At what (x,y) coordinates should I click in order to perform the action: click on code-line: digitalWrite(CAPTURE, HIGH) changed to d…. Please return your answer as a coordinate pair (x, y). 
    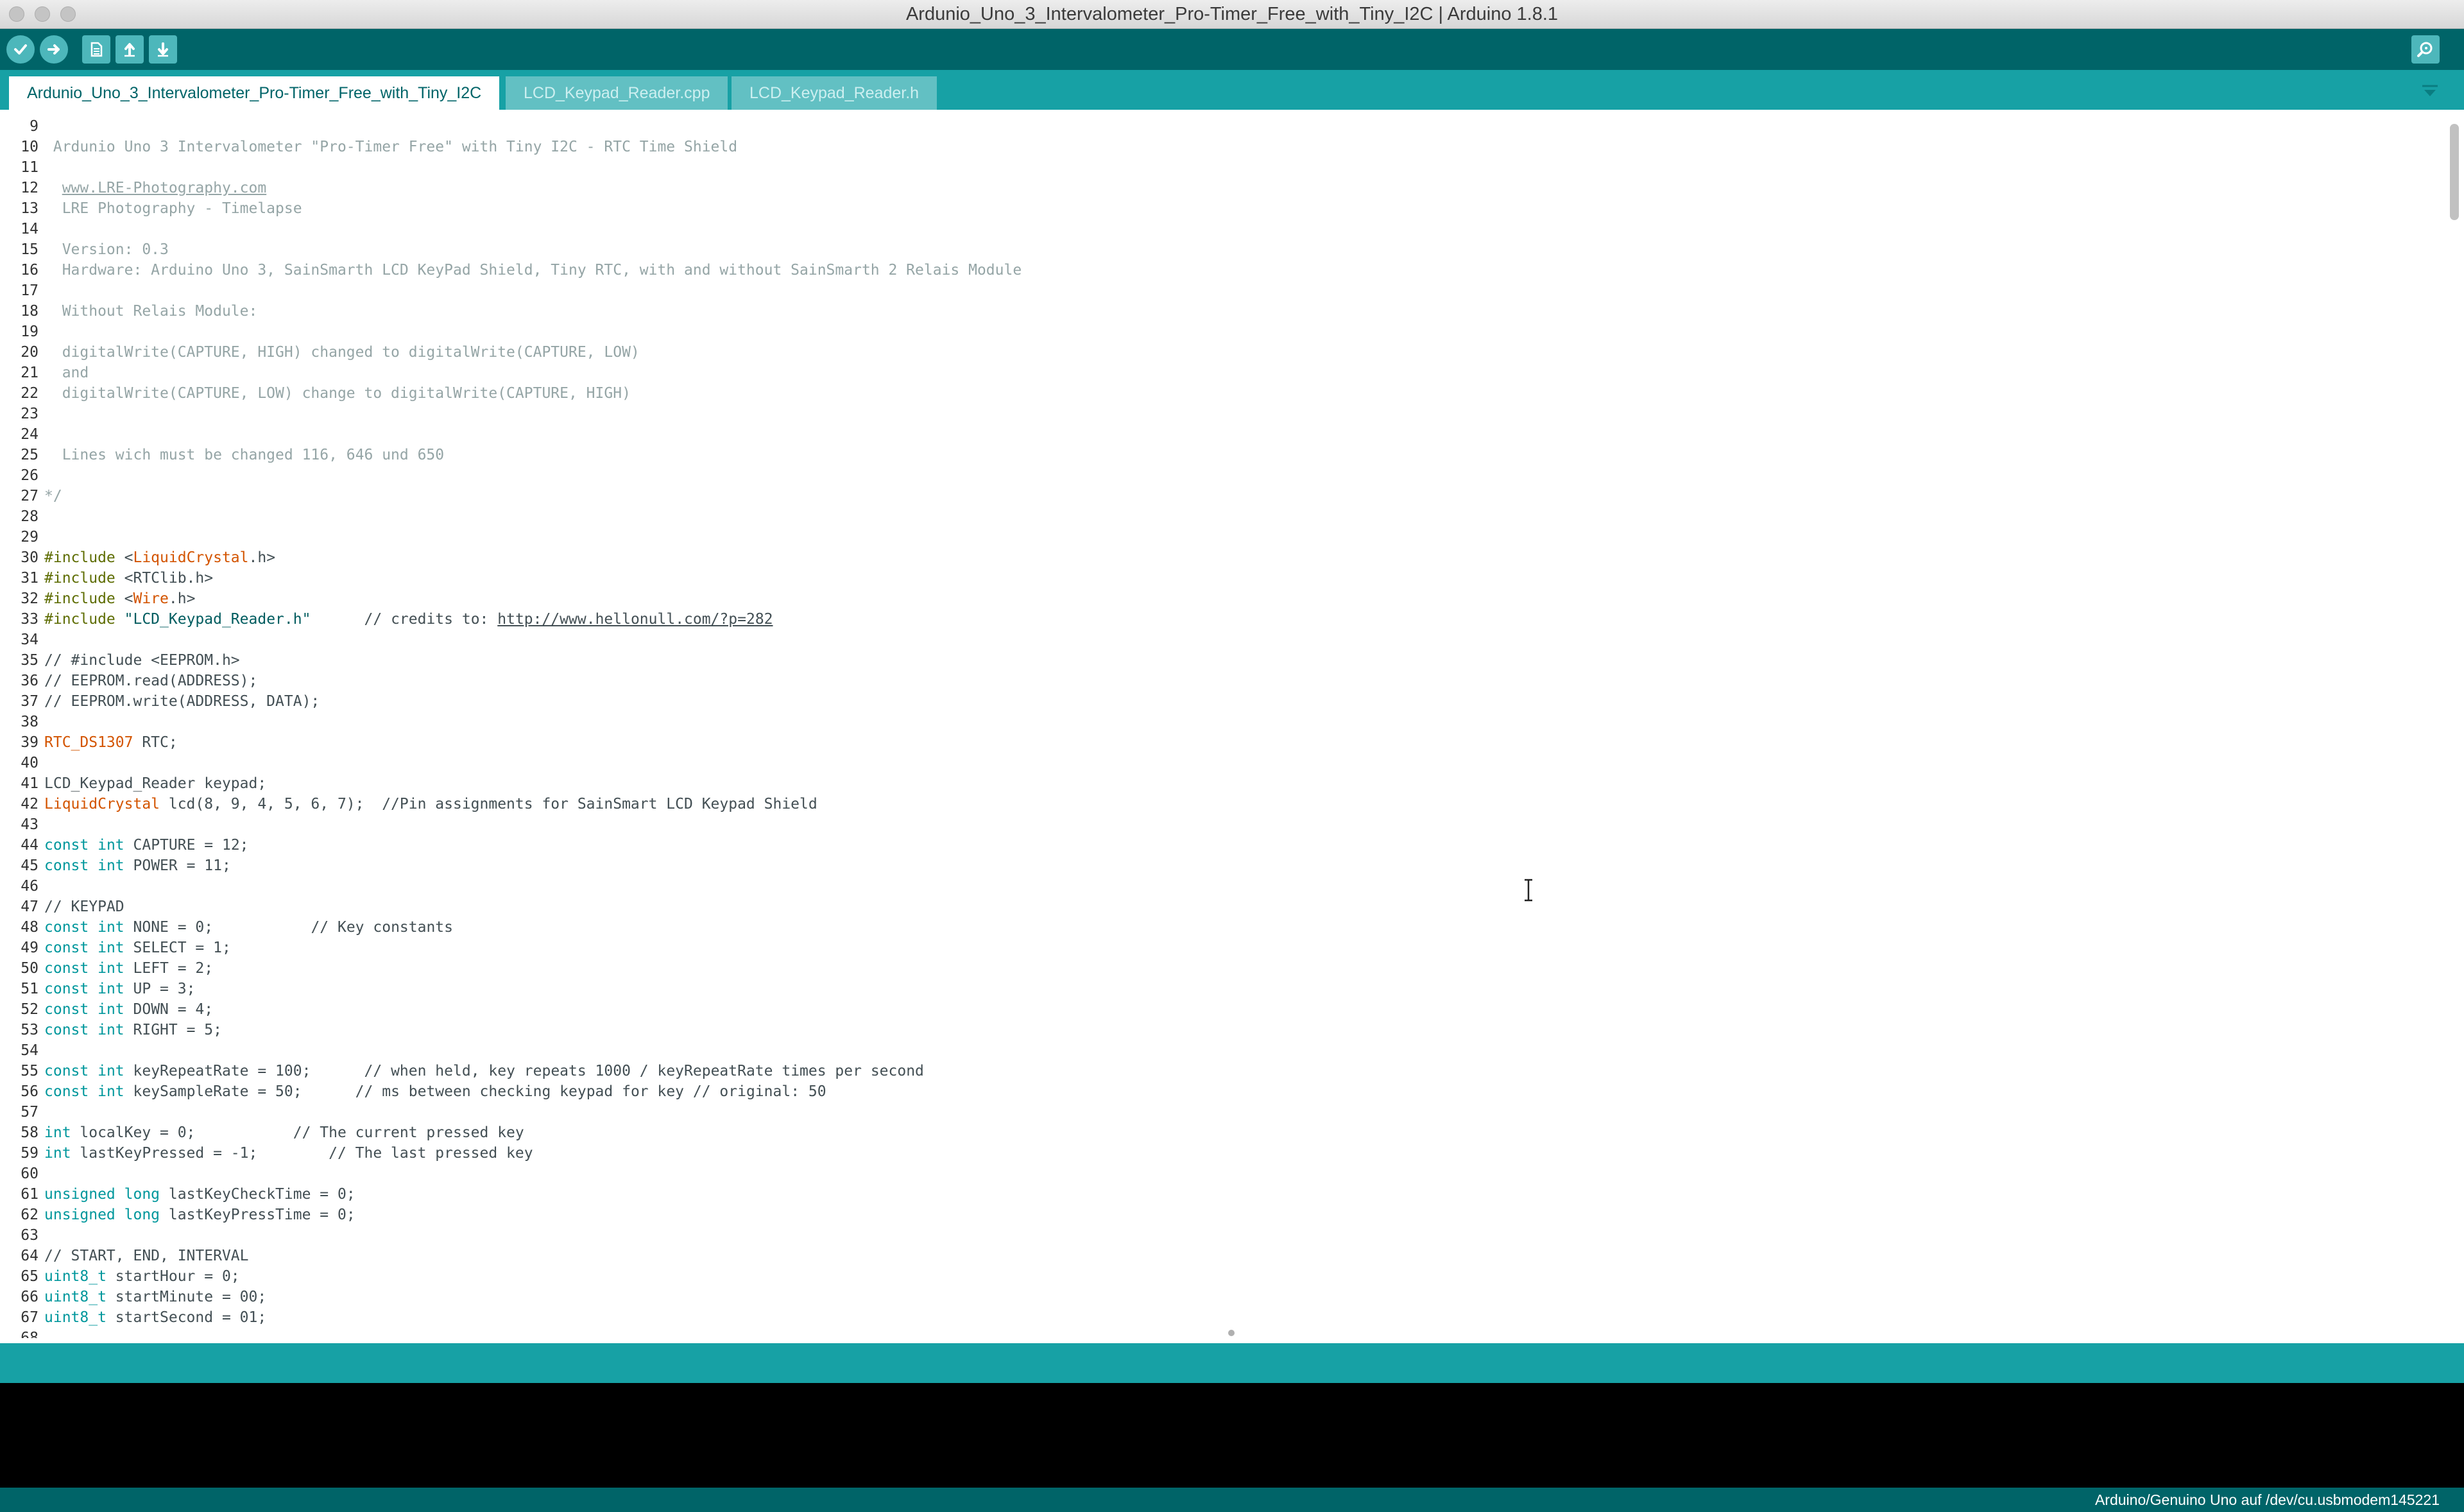
    Looking at the image, I should click on (342, 352).